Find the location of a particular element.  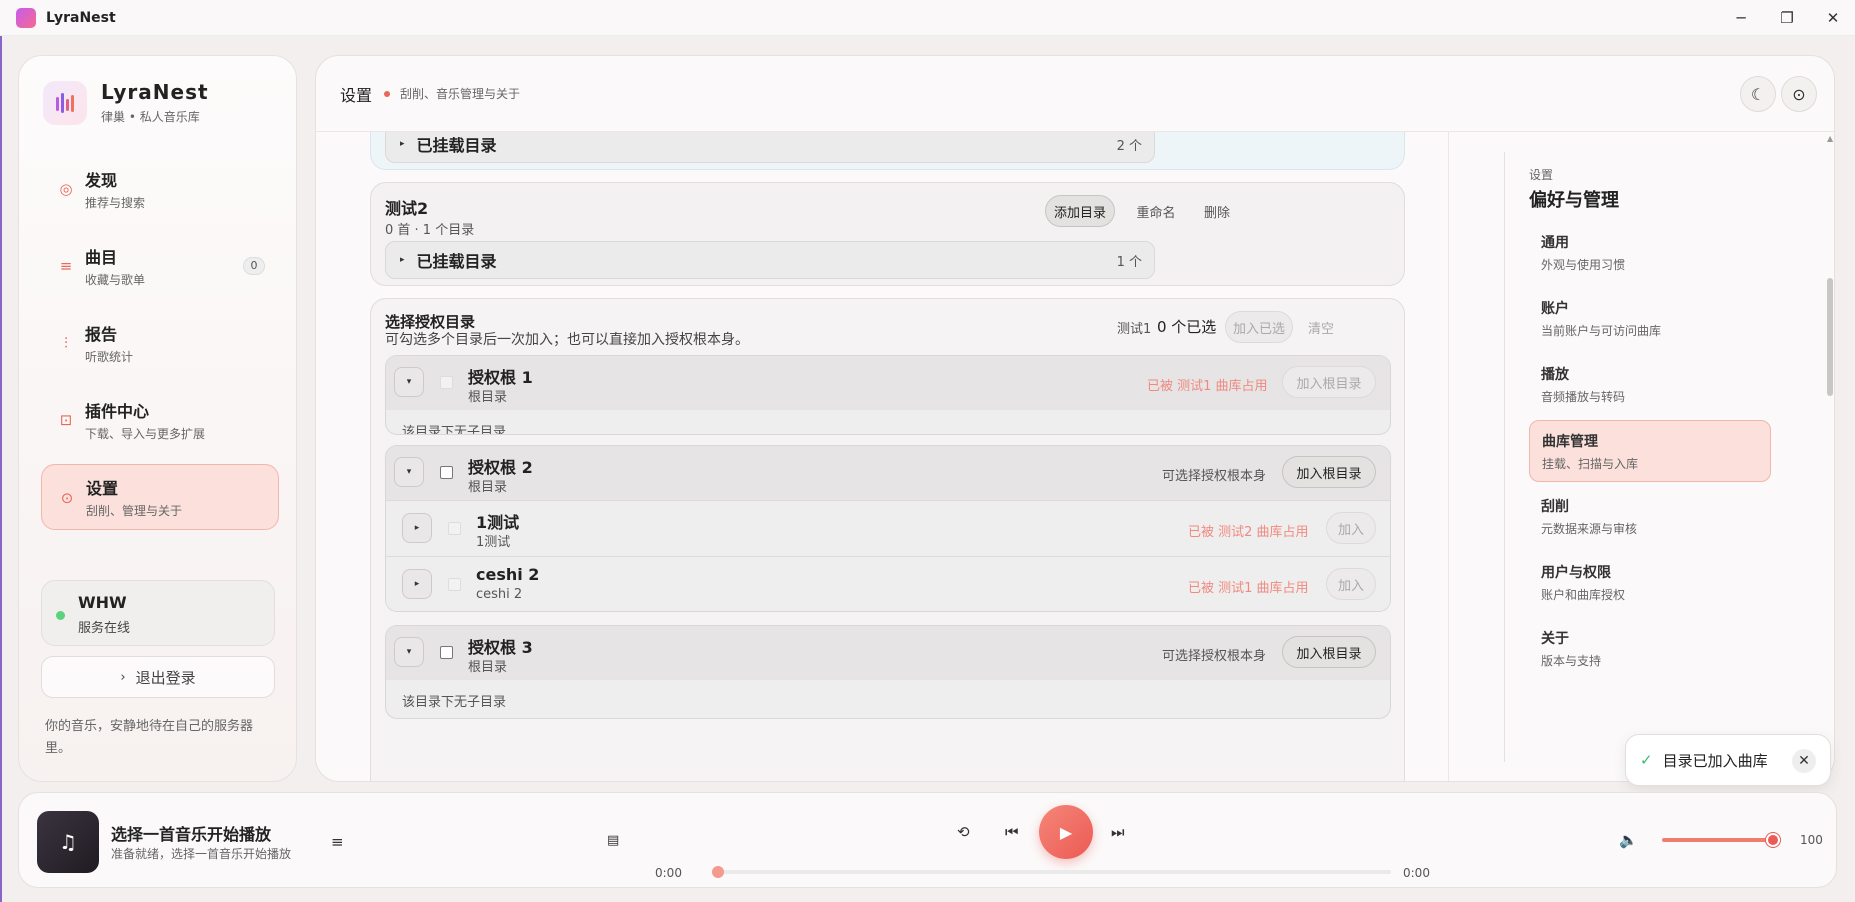

nav-title: 插件中心 is located at coordinates (117, 411).